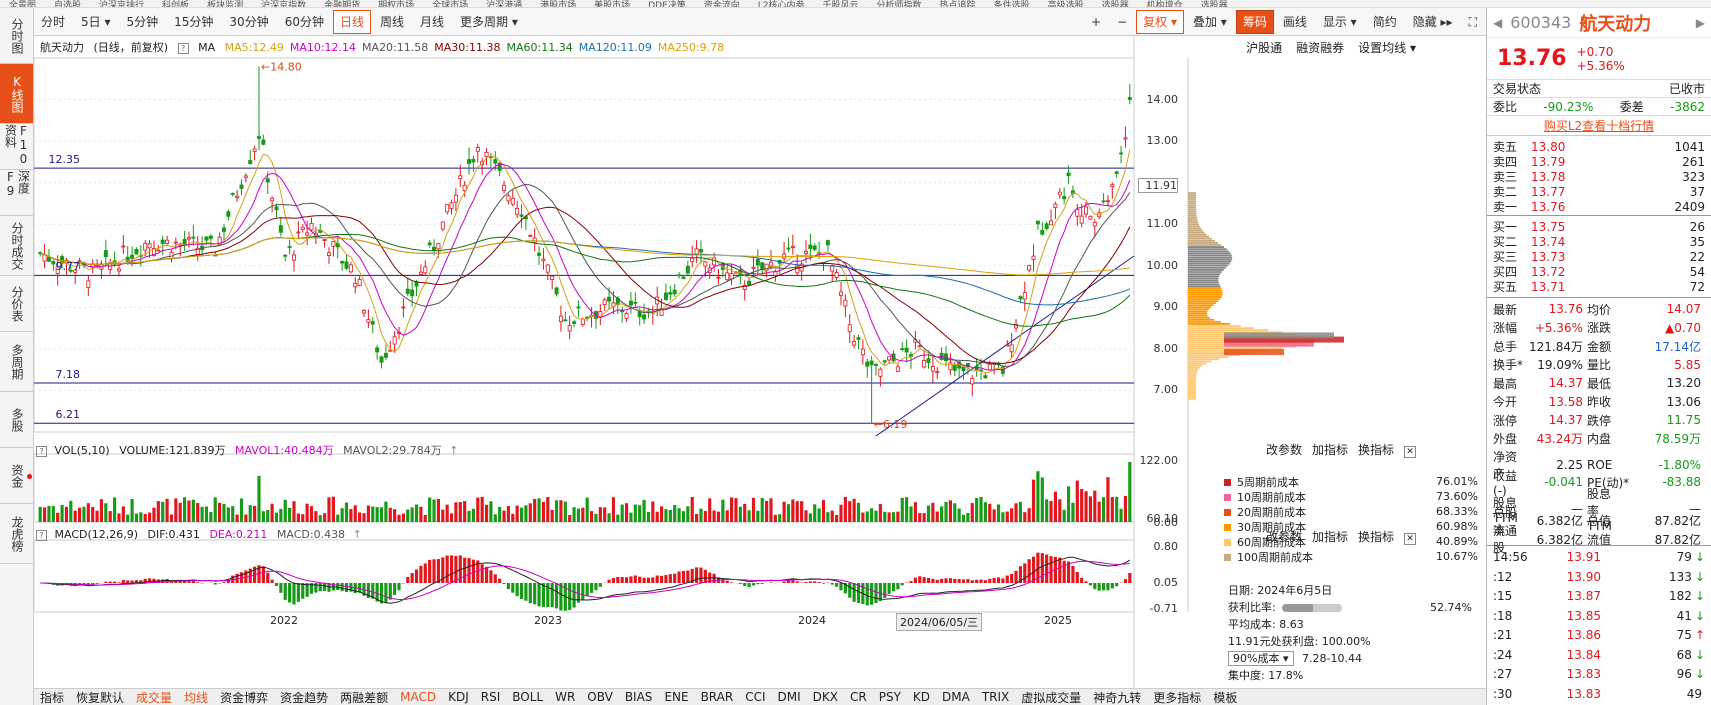  What do you see at coordinates (565, 697) in the screenshot?
I see `indicator-tab: WR` at bounding box center [565, 697].